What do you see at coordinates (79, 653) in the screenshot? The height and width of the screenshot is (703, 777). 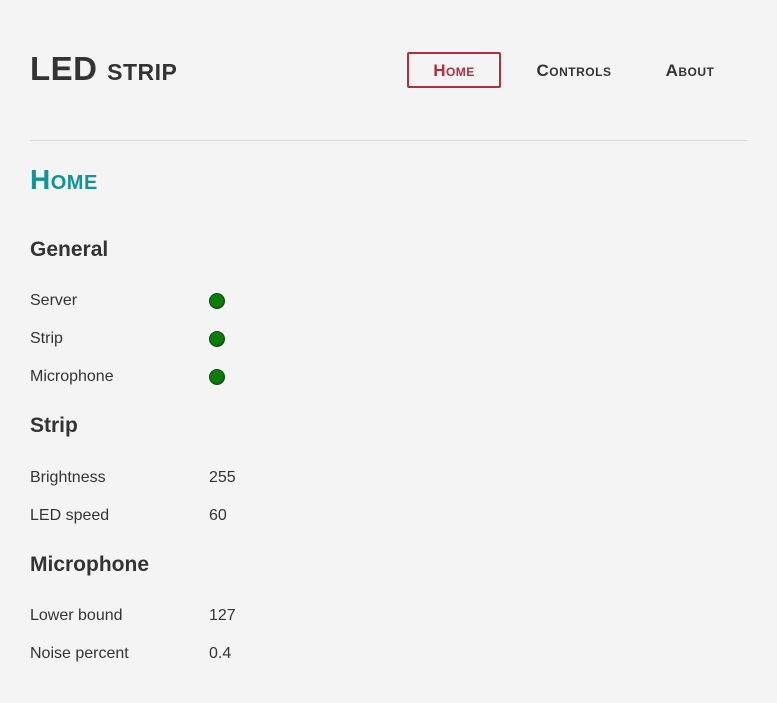 I see `row-label: Noise percent` at bounding box center [79, 653].